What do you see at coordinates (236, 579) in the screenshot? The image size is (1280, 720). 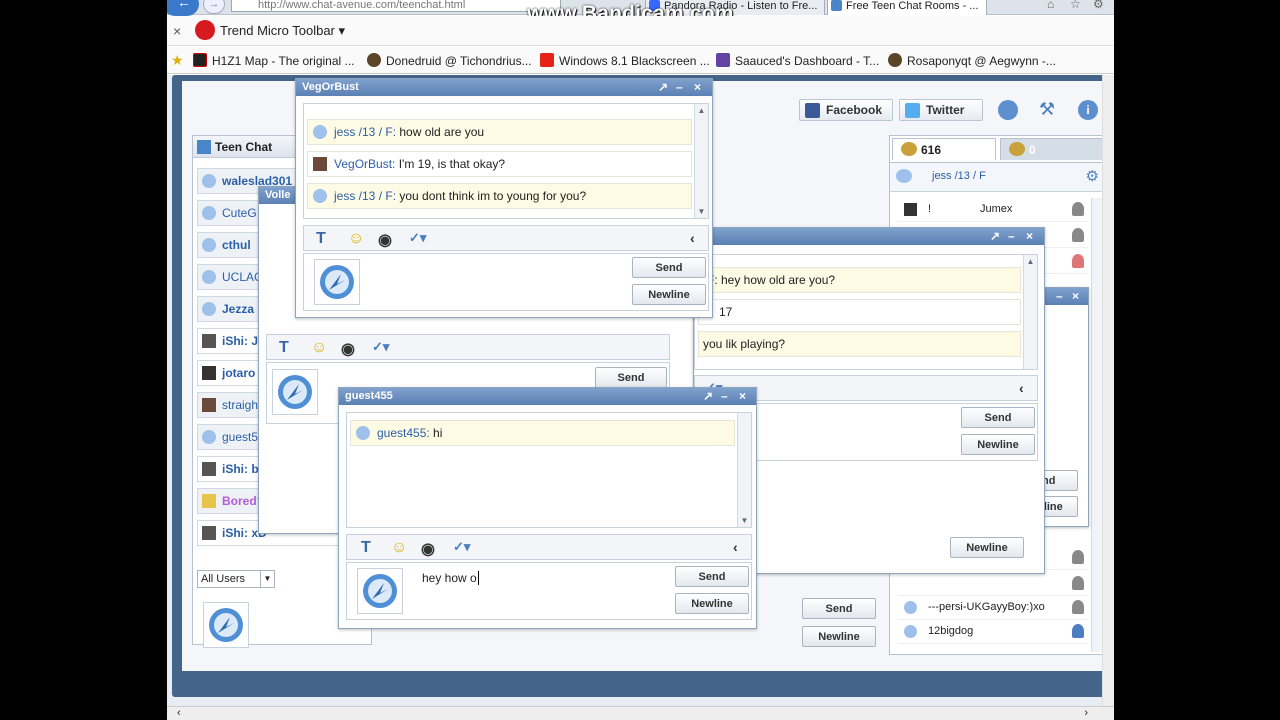 I see `user-filter-select: All Users ▼` at bounding box center [236, 579].